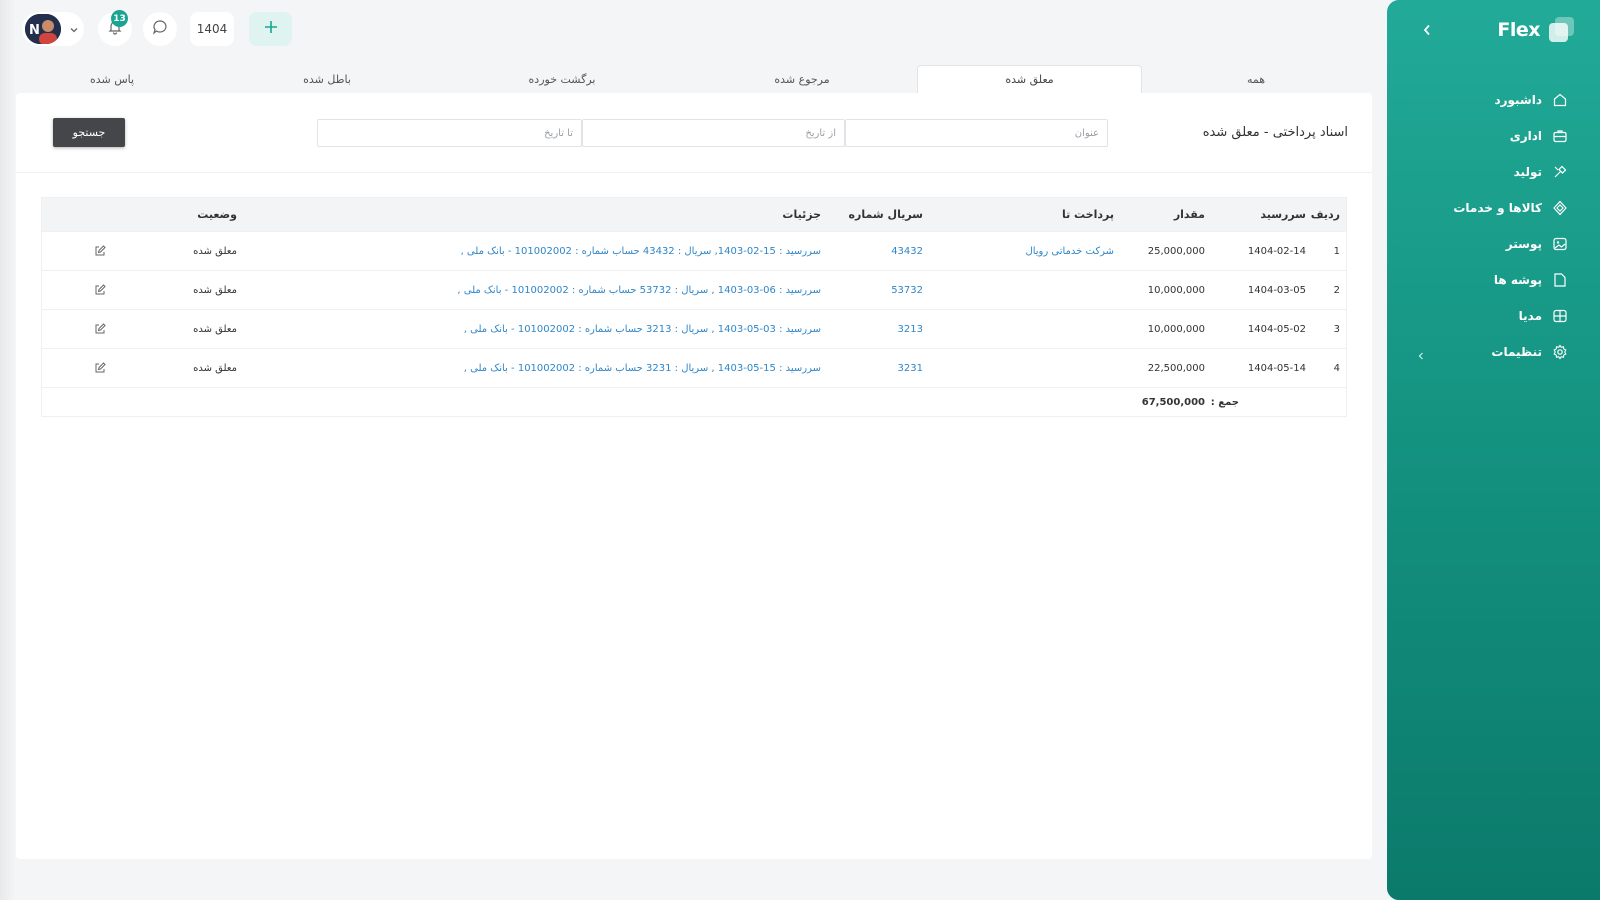 Image resolution: width=1600 pixels, height=900 pixels. What do you see at coordinates (1560, 136) in the screenshot?
I see `briefcase-icon` at bounding box center [1560, 136].